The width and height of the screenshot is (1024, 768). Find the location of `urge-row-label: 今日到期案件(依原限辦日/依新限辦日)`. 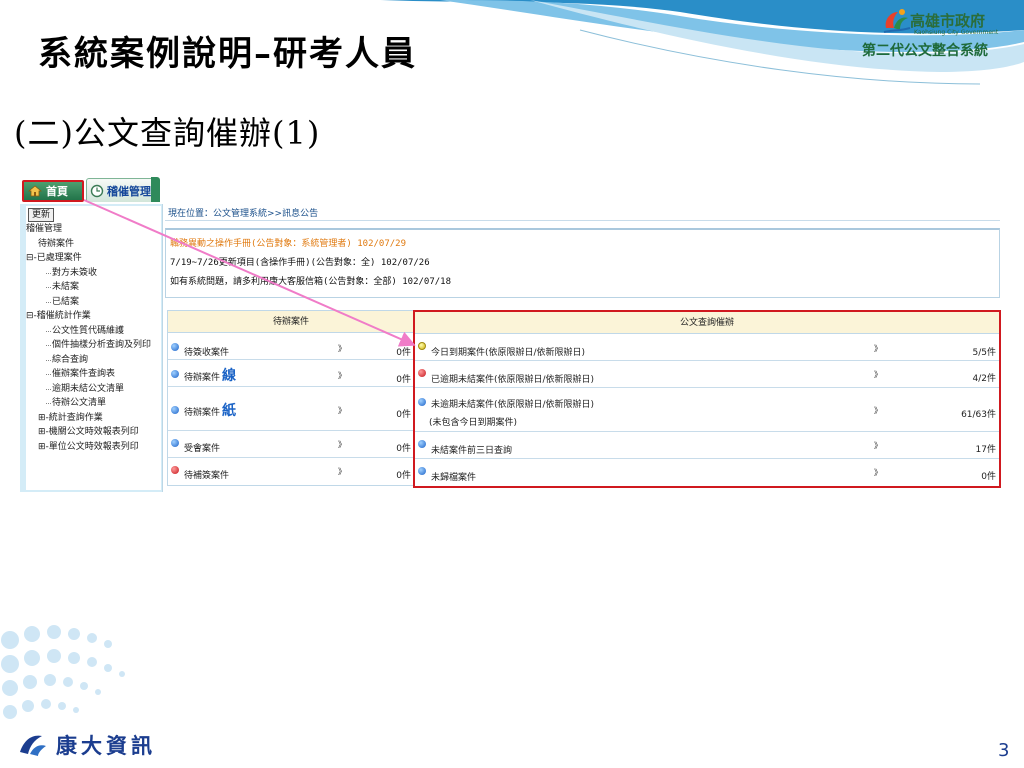

urge-row-label: 今日到期案件(依原限辦日/依新限辦日) is located at coordinates (508, 353).